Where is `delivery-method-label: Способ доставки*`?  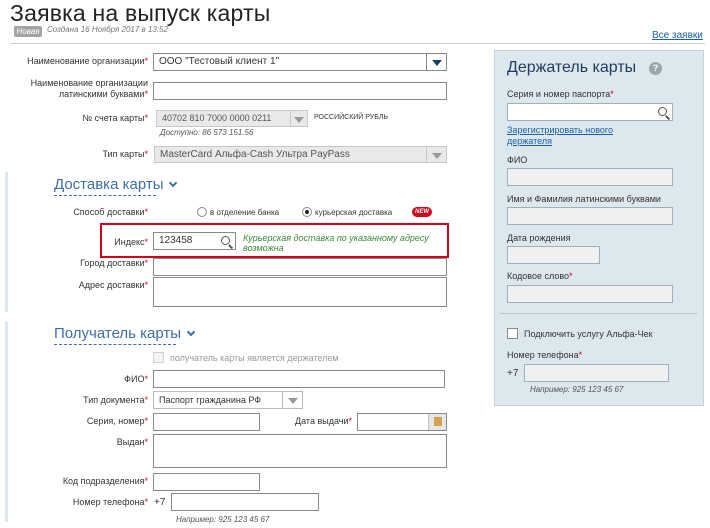 delivery-method-label: Способ доставки* is located at coordinates (110, 212).